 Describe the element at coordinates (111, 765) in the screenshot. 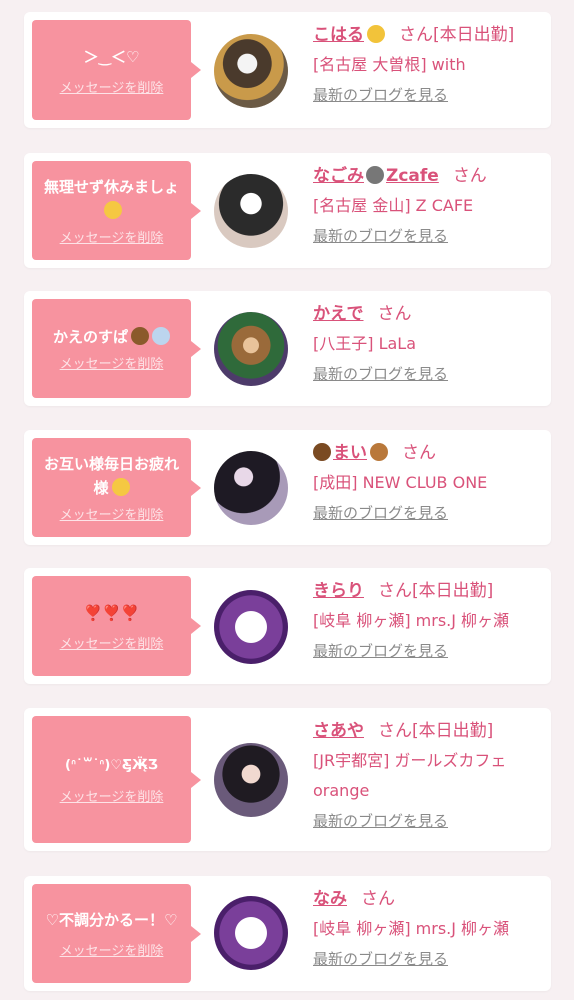

I see `message-text: (ᐢ˙꒳˙ᐢ)♡Ƹ̵̡Ӝ̵̨̄Ʒ` at that location.